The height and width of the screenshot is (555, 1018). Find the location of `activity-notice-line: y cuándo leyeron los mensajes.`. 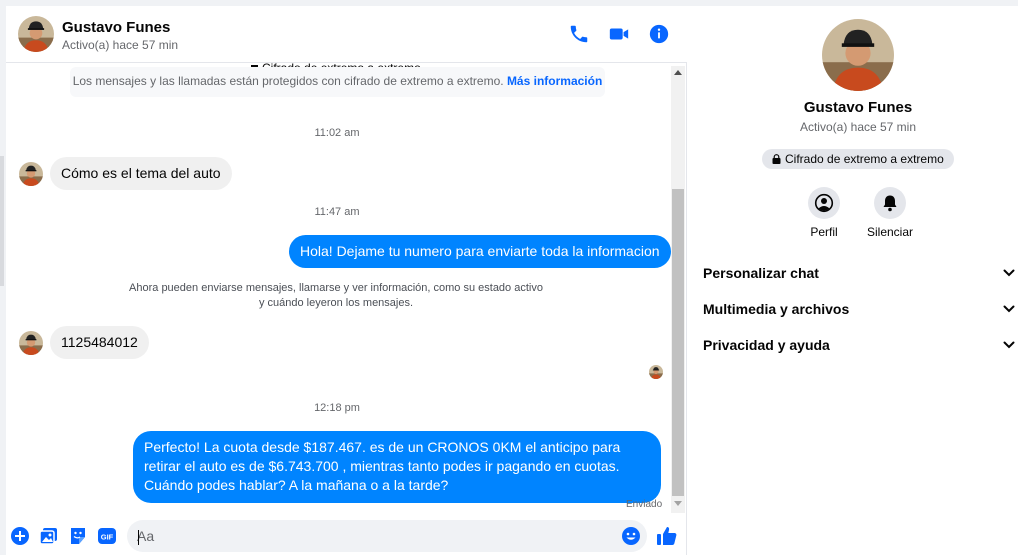

activity-notice-line: y cuándo leyeron los mensajes. is located at coordinates (336, 303).